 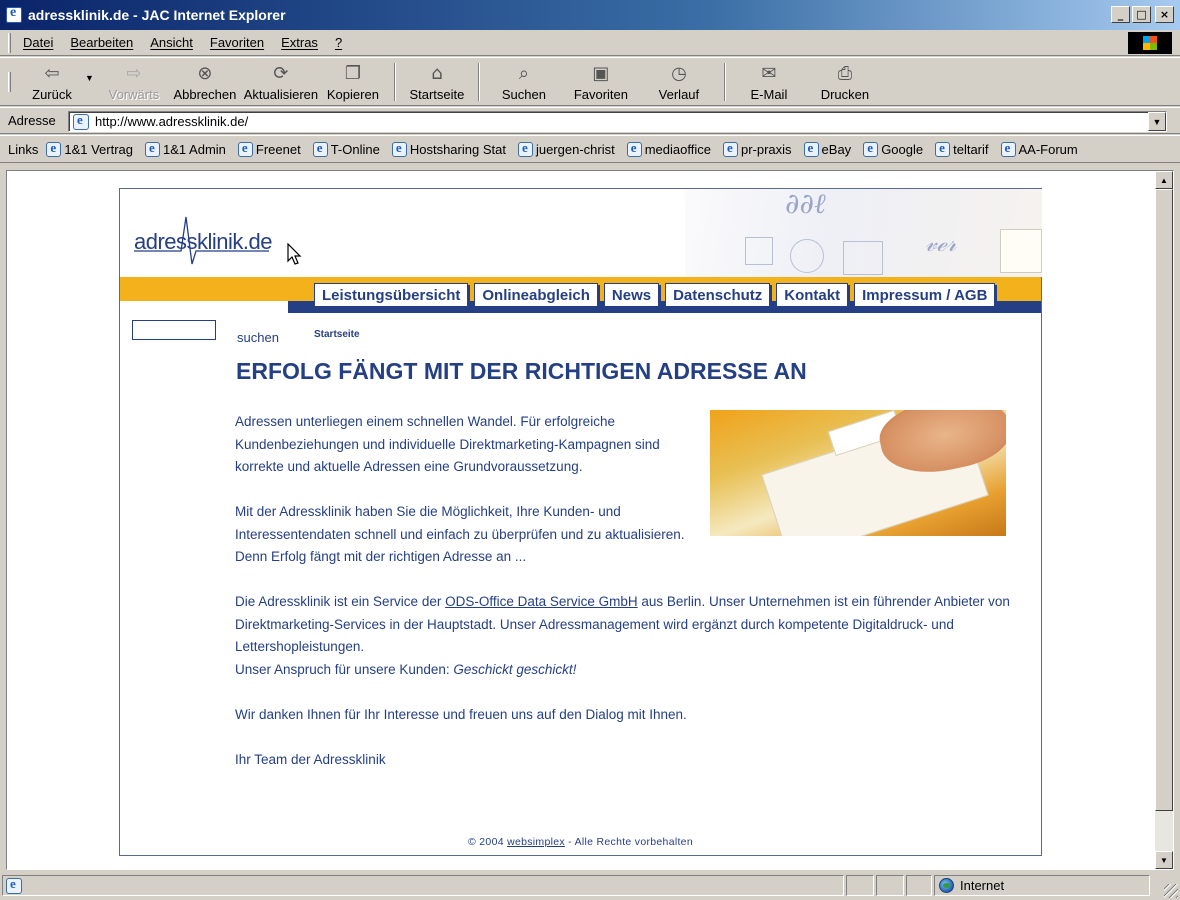 I want to click on address-bar: Adresse http://www.adressklinik.de/ ▼, so click(x=590, y=120).